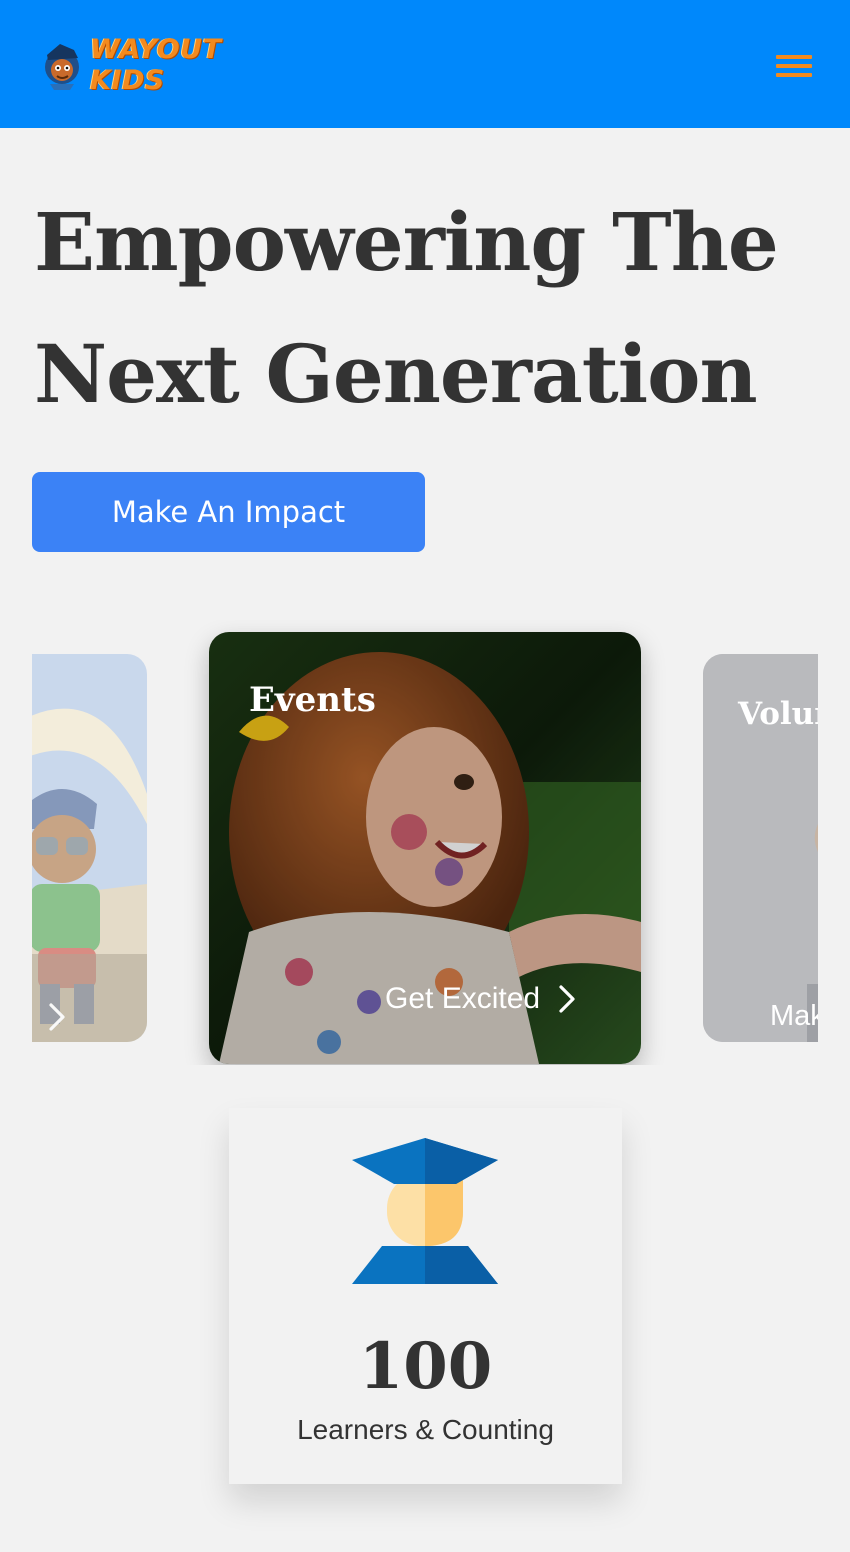 The width and height of the screenshot is (850, 1552). I want to click on menu-bar-top, so click(794, 57).